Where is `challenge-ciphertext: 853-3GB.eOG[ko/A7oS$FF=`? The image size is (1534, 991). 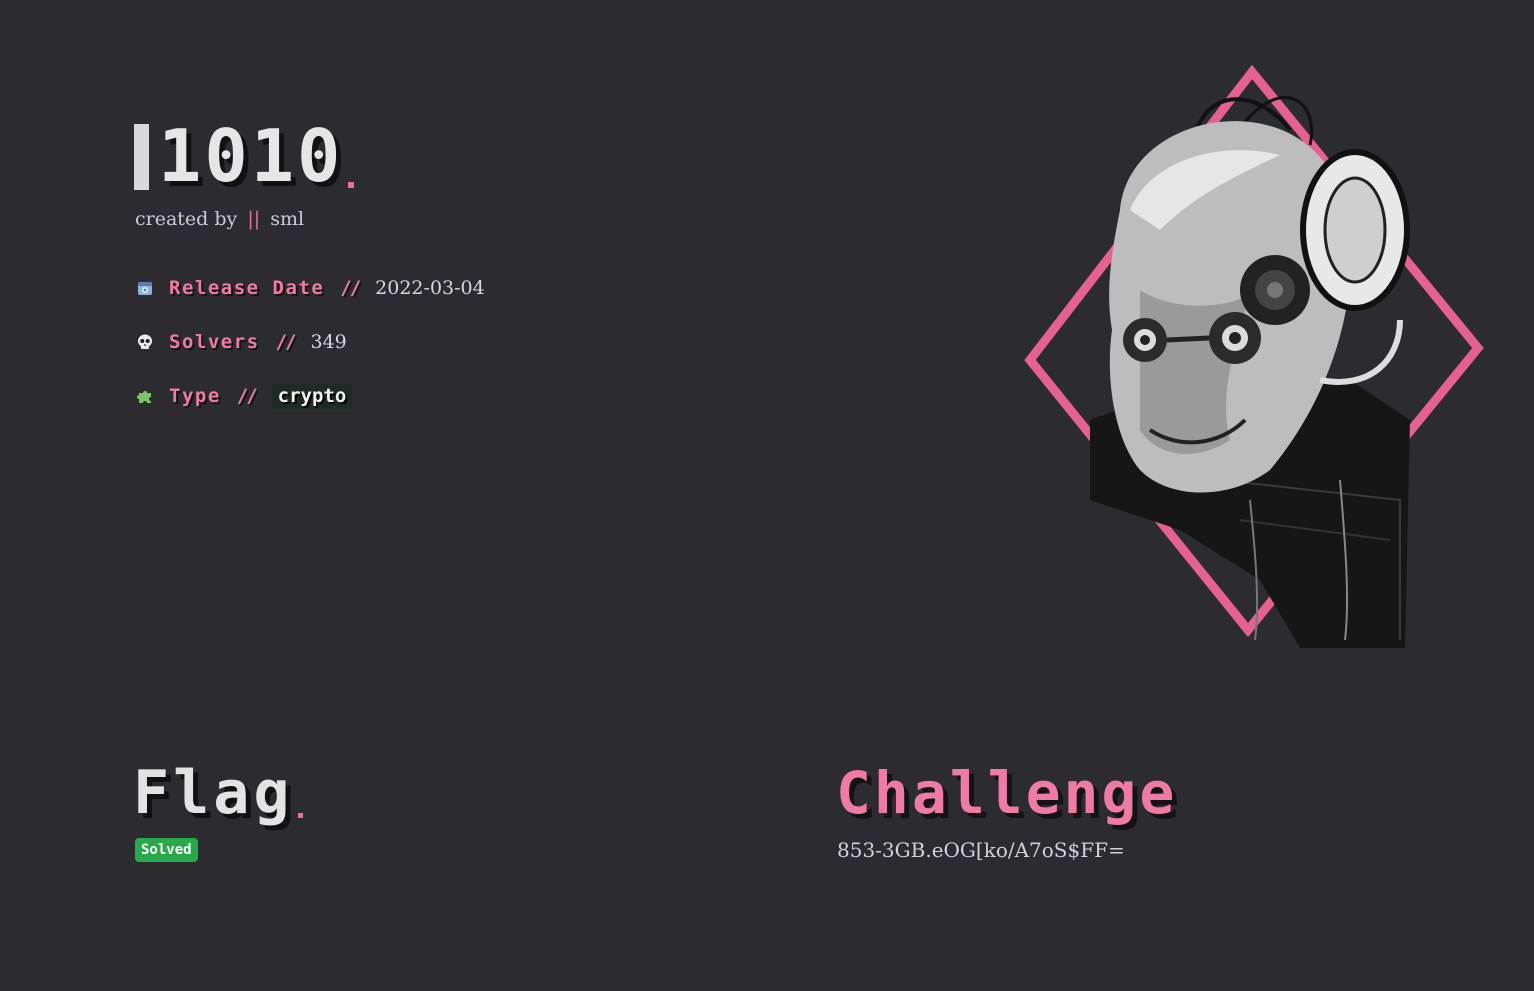 challenge-ciphertext: 853-3GB.eOG[ko/A7oS$FF= is located at coordinates (981, 850).